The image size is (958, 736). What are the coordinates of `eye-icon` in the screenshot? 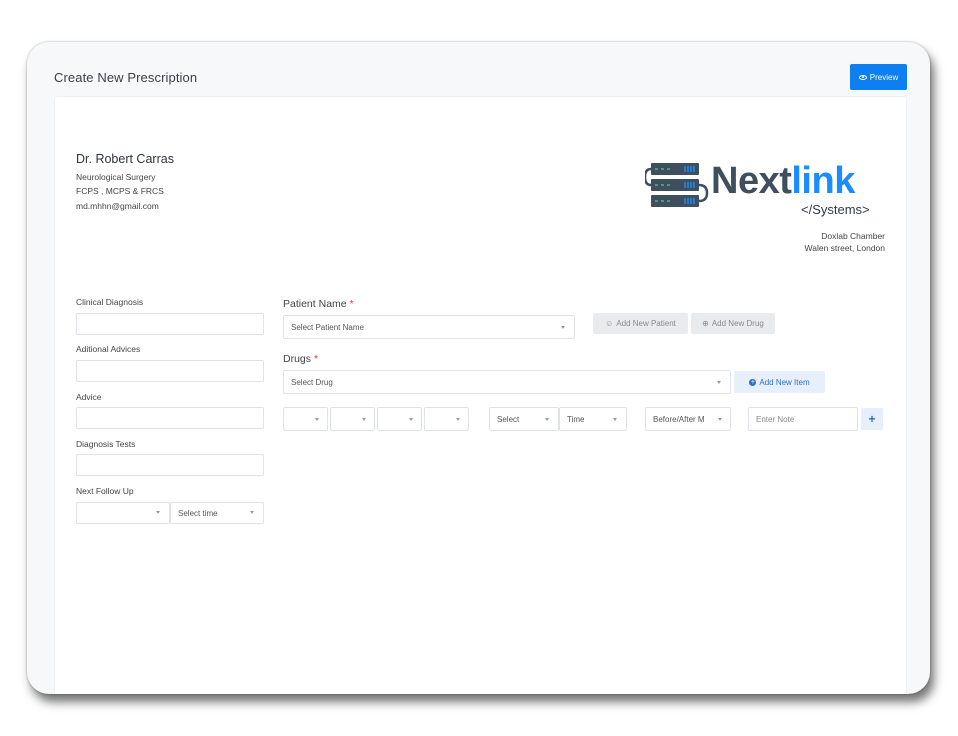 It's located at (862, 77).